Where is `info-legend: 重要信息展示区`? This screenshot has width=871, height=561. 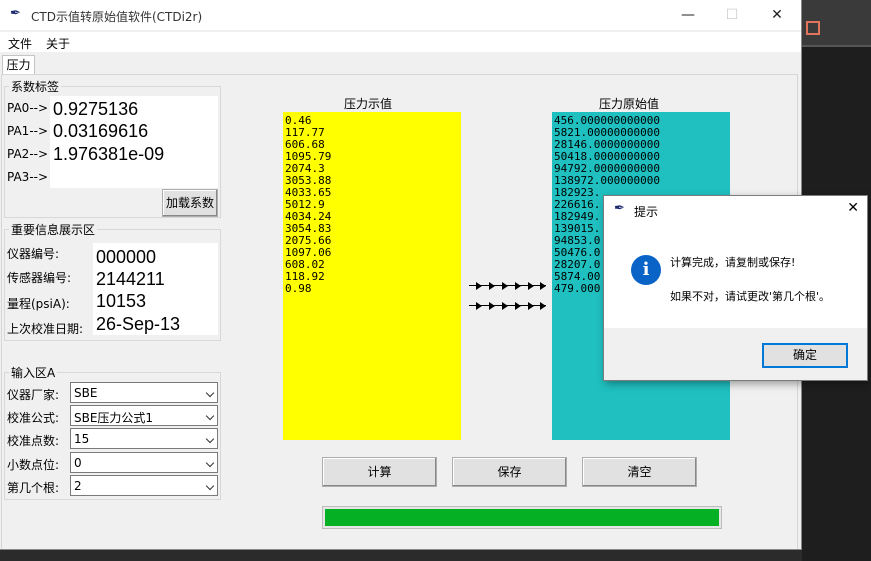
info-legend: 重要信息展示区 is located at coordinates (53, 229).